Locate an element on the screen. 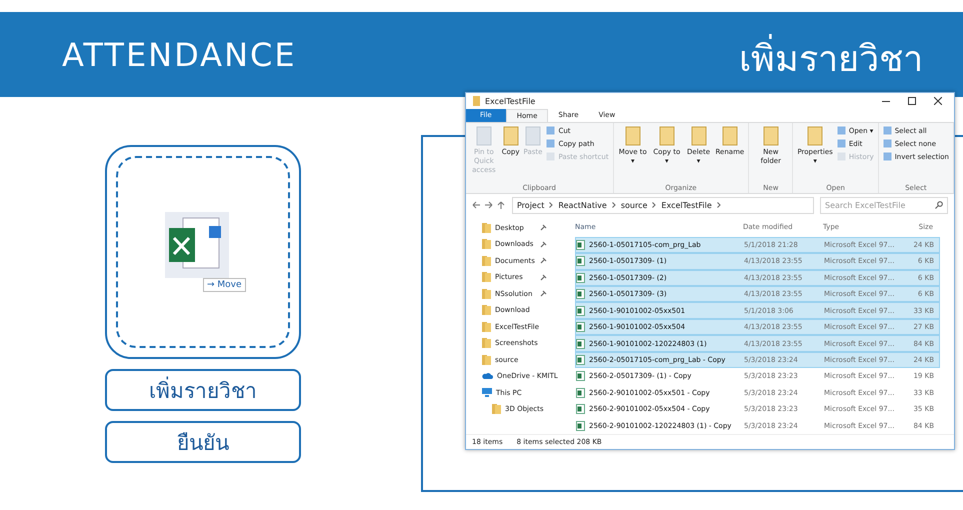 This screenshot has height=510, width=963. cloud-icon is located at coordinates (487, 376).